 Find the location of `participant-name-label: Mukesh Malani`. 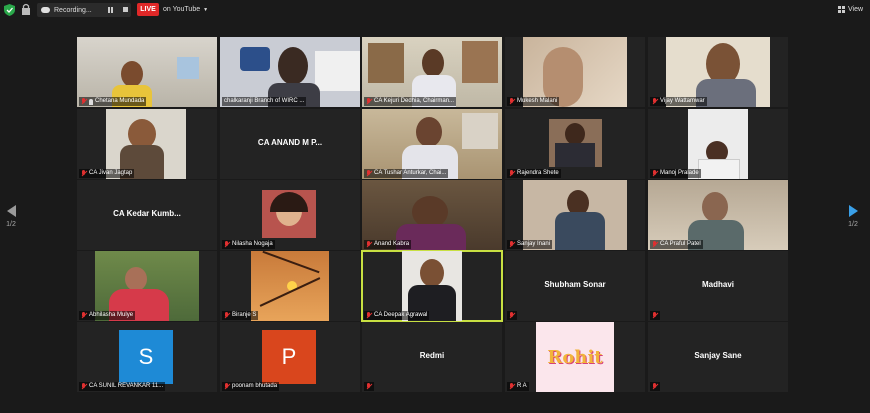

participant-name-label: Mukesh Malani is located at coordinates (533, 101).